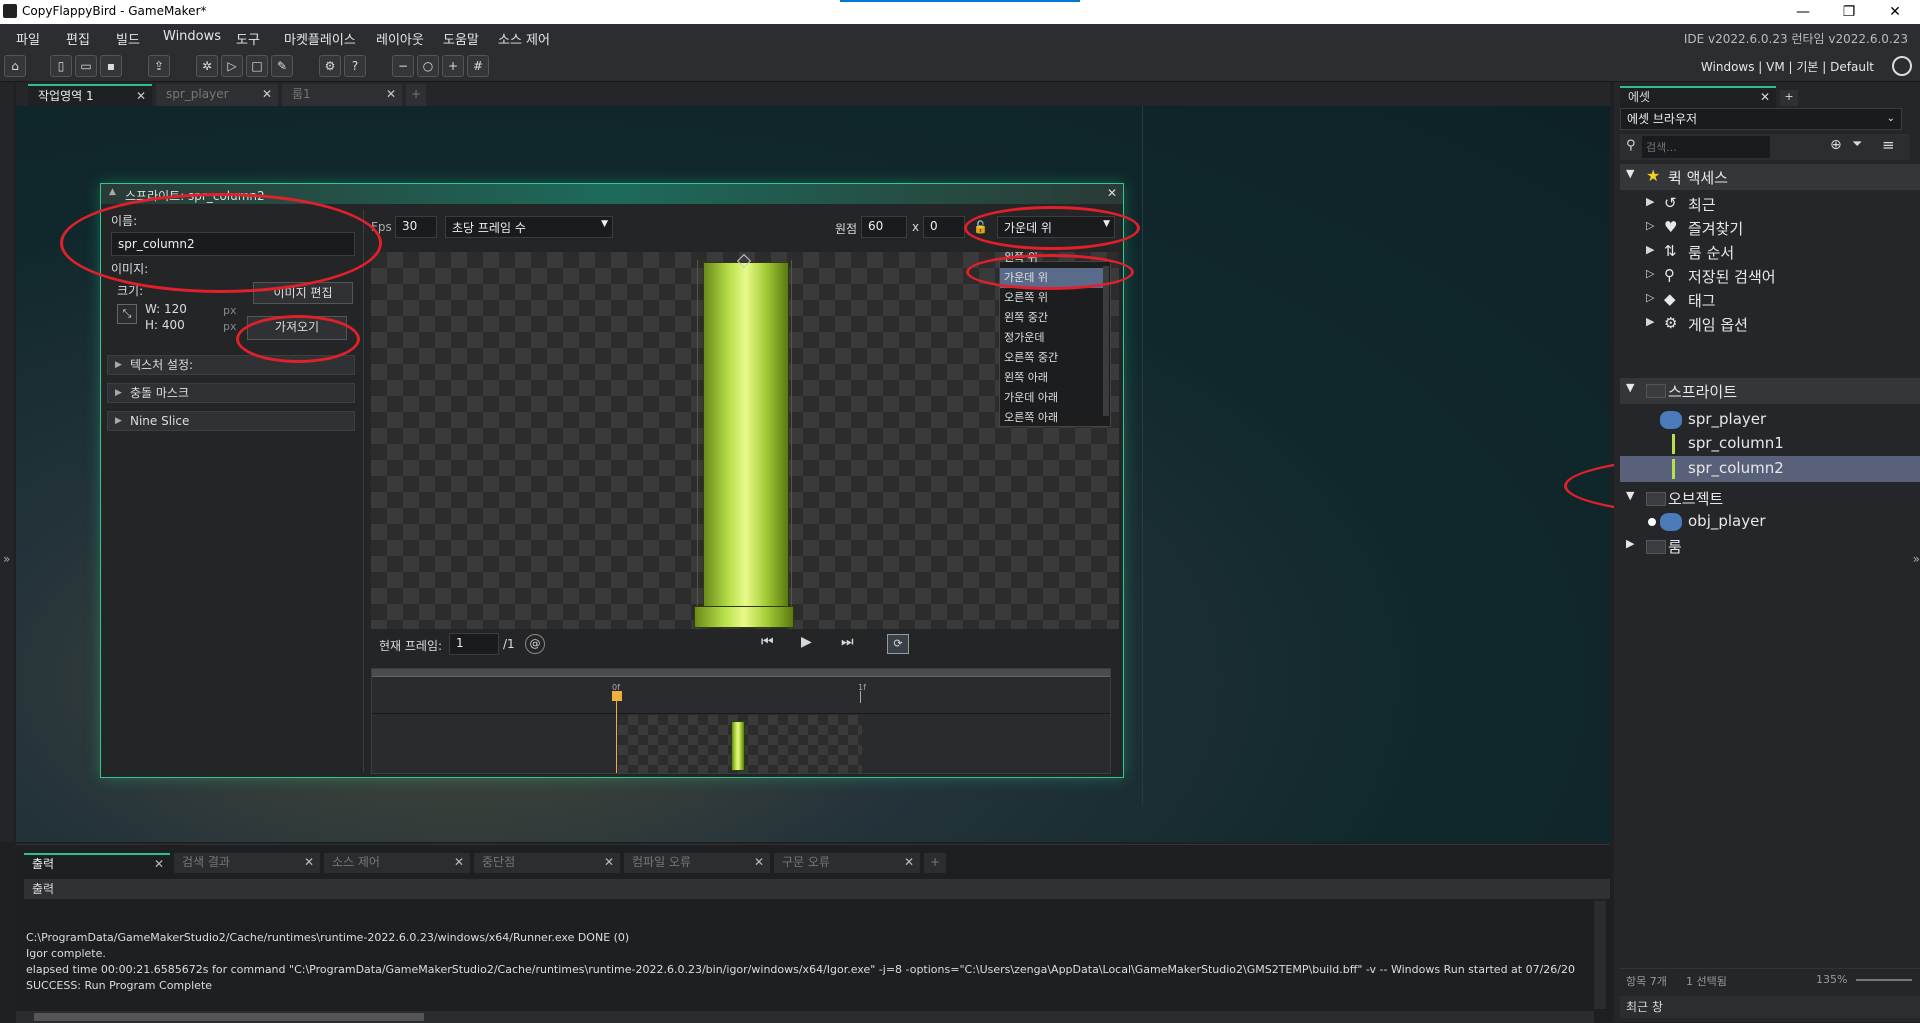  Describe the element at coordinates (1779, 276) in the screenshot. I see `quick-item-saved-searches: ▷ ⚲ 저장된 검색어` at that location.